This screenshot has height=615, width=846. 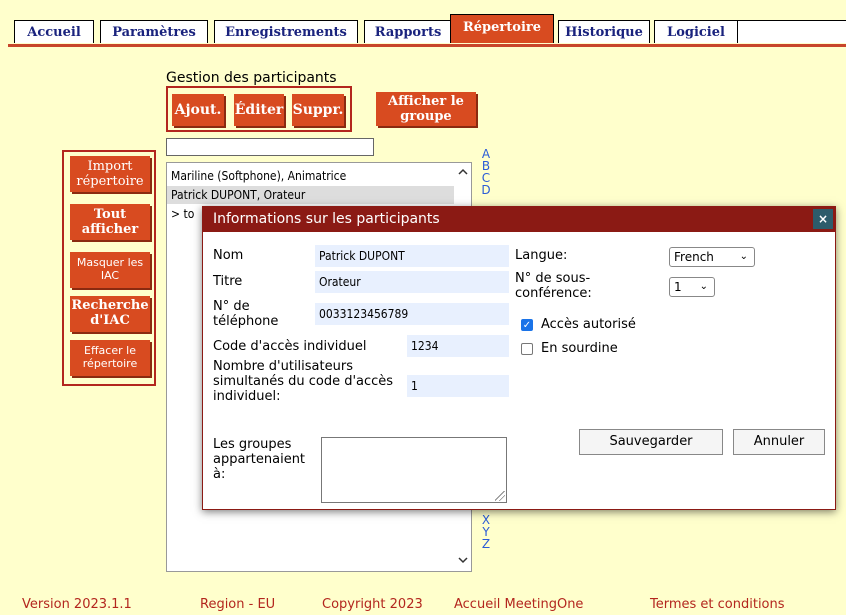 What do you see at coordinates (502, 28) in the screenshot?
I see `tab-repertoire: Répertoire` at bounding box center [502, 28].